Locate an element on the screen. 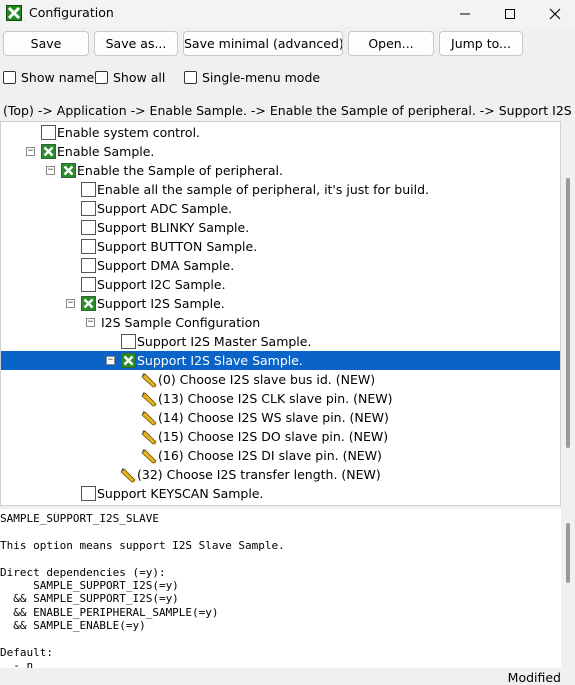  show-all-checkbox: Show all is located at coordinates (130, 77).